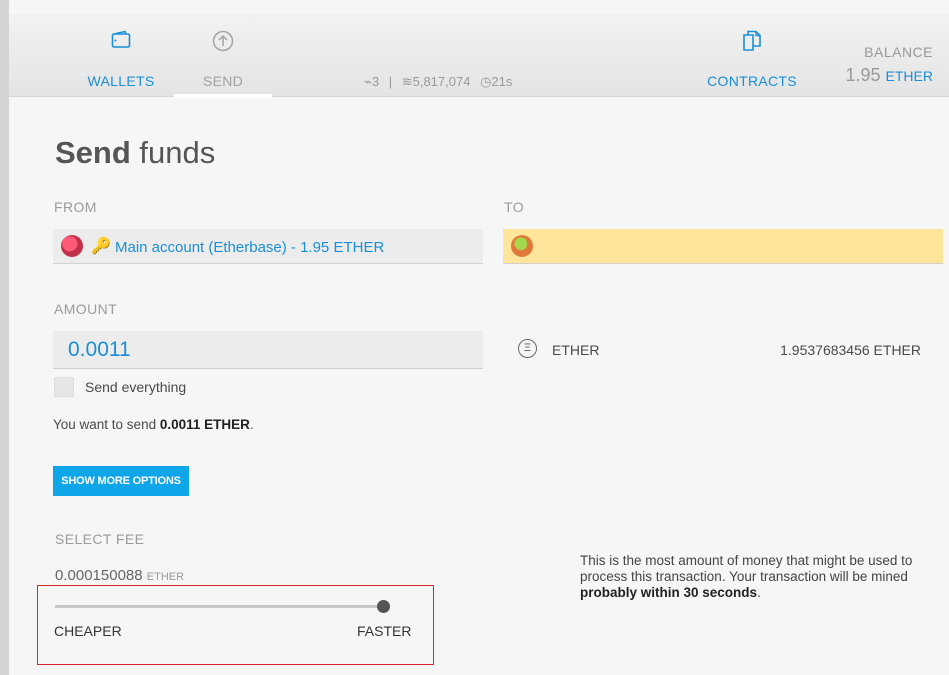  What do you see at coordinates (86, 309) in the screenshot?
I see `amount-label: AMOUNT` at bounding box center [86, 309].